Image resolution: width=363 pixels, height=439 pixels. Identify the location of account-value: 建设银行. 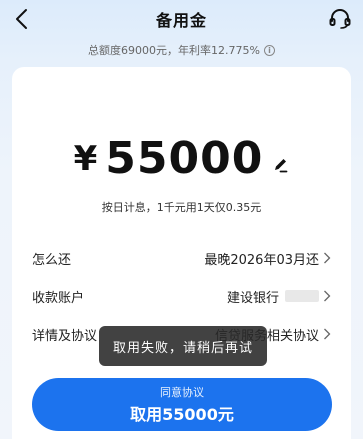
(252, 298).